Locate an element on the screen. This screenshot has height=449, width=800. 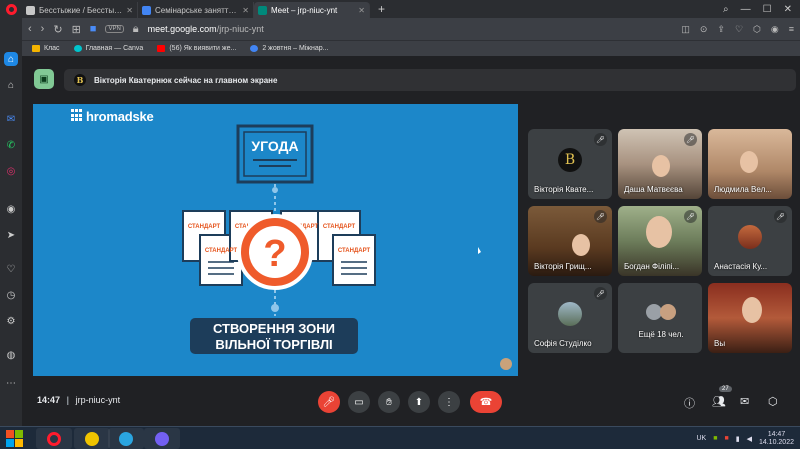
window-controls: ⌕ — ☐ ✕ is located at coordinates (761, 9).